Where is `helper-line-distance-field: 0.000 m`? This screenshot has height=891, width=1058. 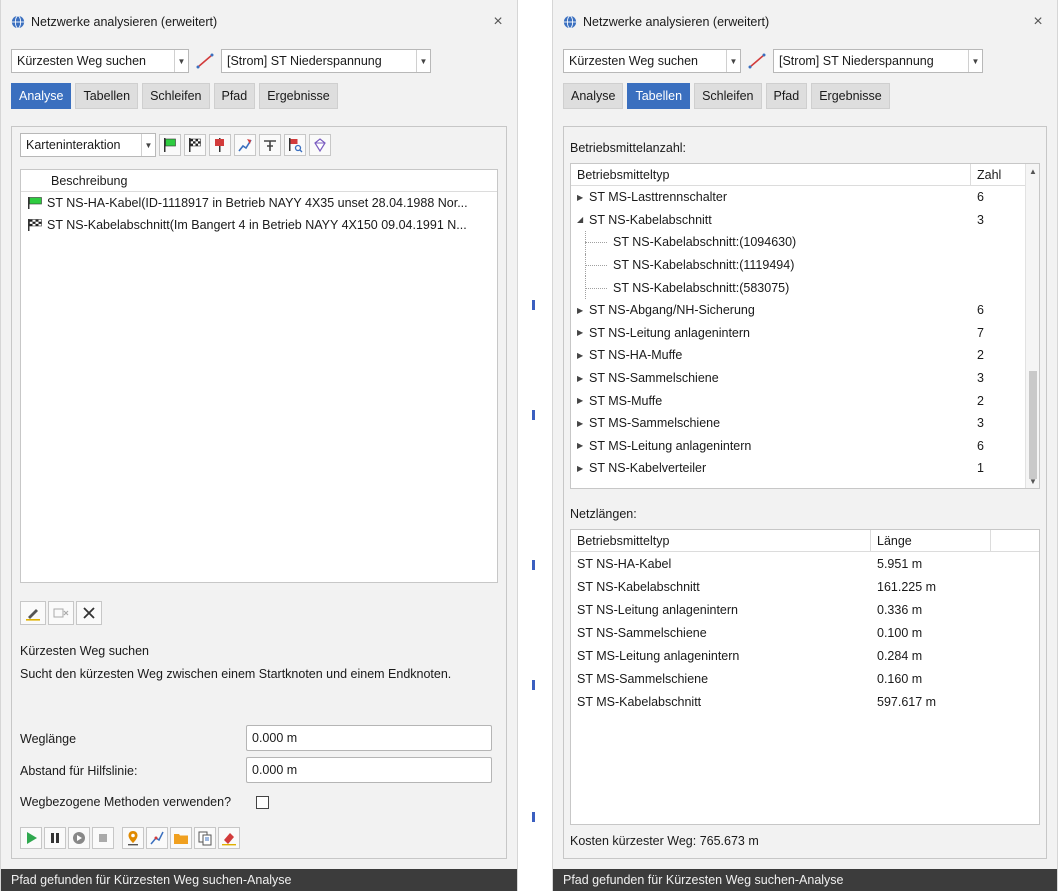
helper-line-distance-field: 0.000 m is located at coordinates (369, 770).